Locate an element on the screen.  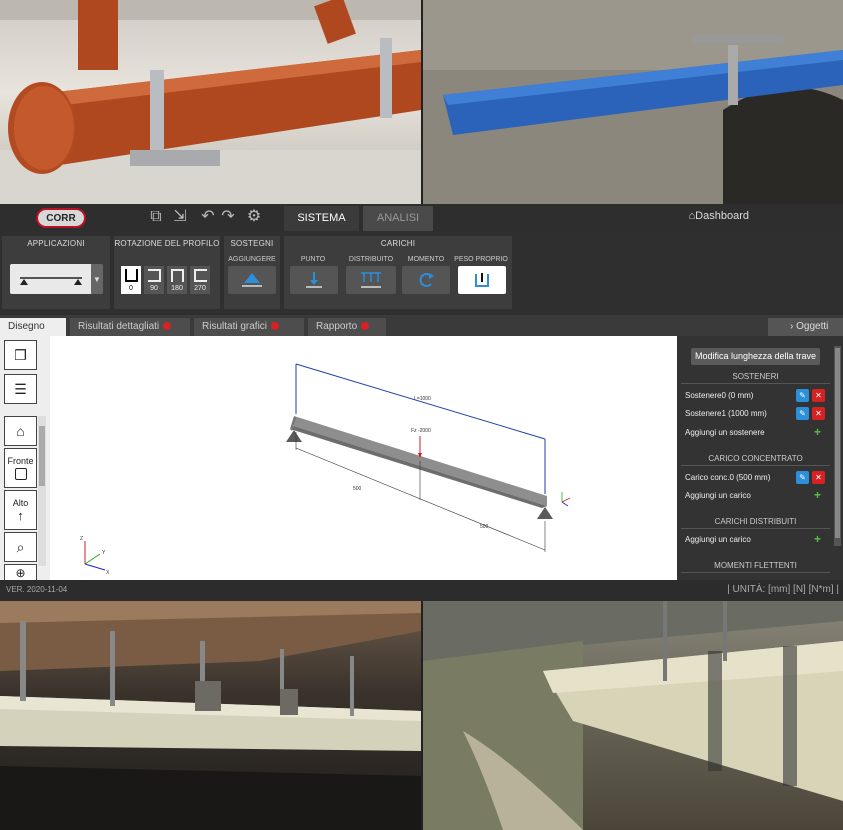
tab-risultati-grafici: Risultati grafici is located at coordinates (249, 327).